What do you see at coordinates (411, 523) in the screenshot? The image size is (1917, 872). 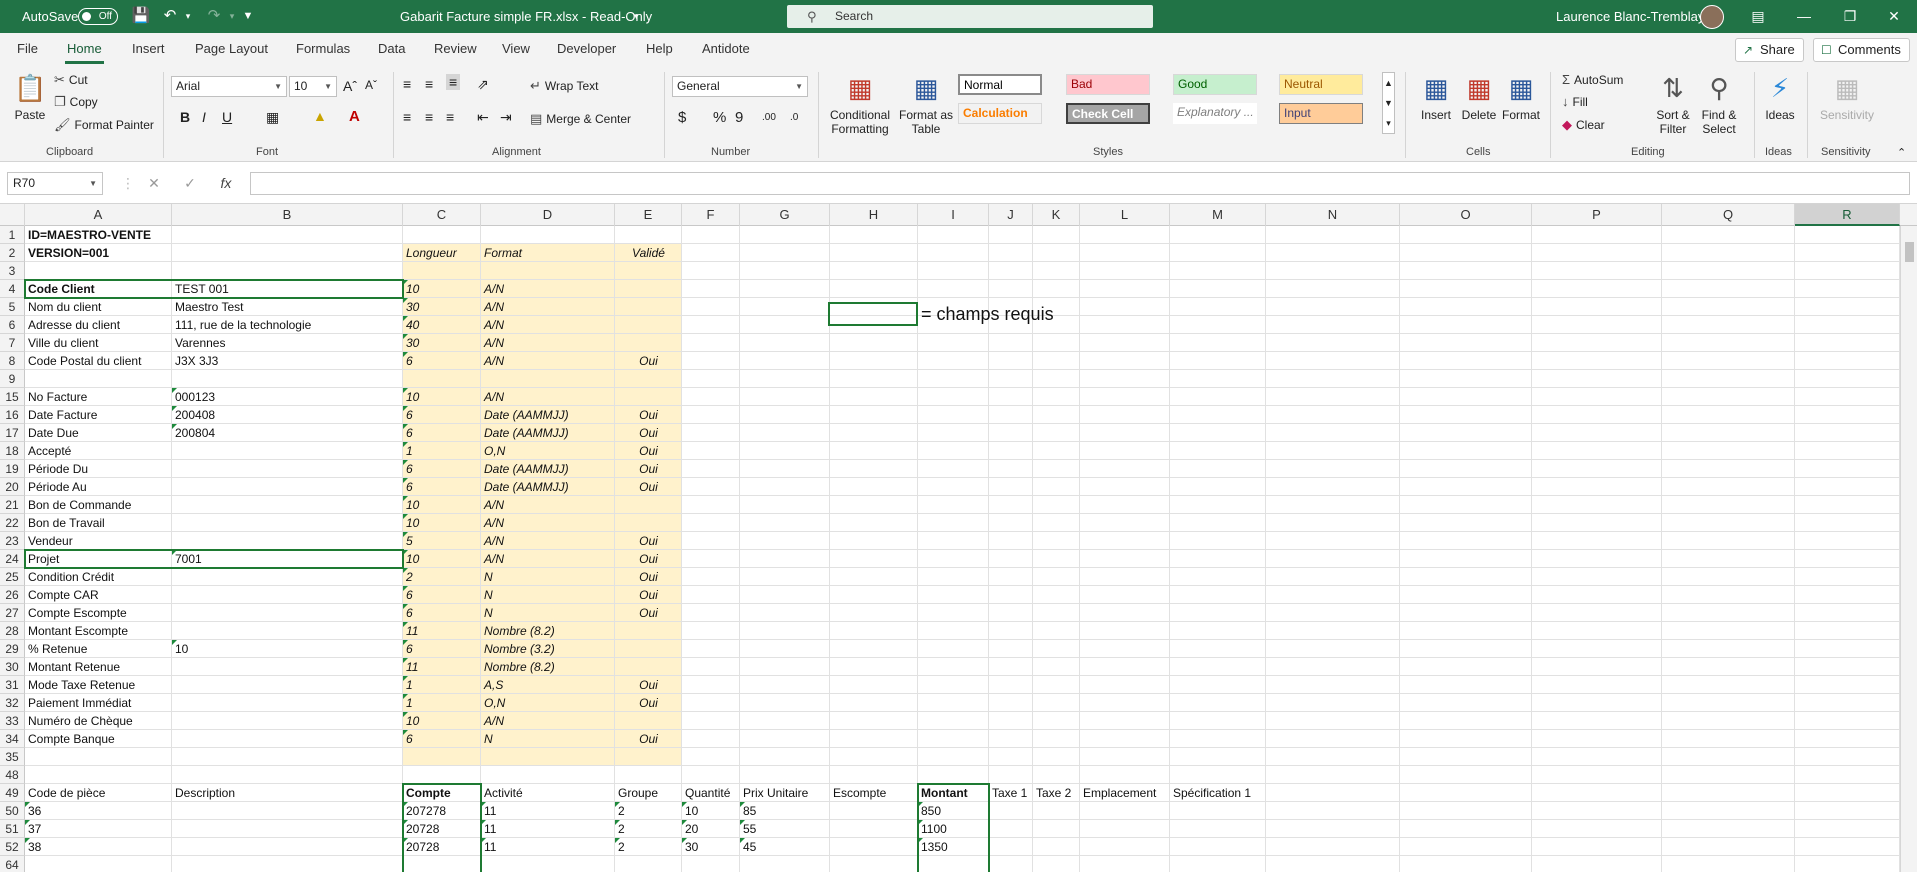 I see `cell-c22: 10` at bounding box center [411, 523].